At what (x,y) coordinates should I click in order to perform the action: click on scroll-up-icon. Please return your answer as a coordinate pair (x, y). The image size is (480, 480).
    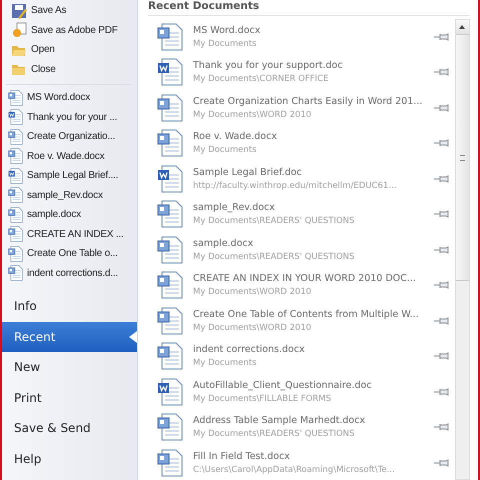
    Looking at the image, I should click on (462, 27).